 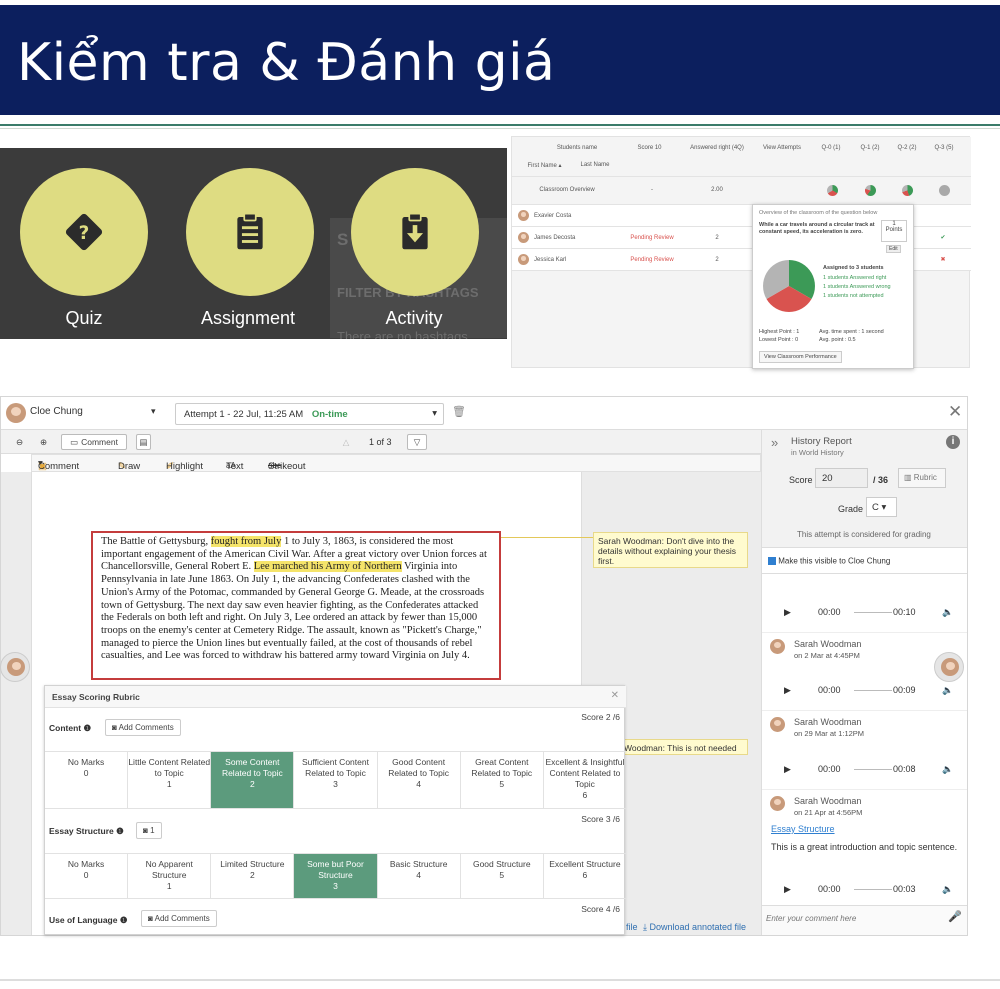 What do you see at coordinates (789, 286) in the screenshot?
I see `answers-pie-chart` at bounding box center [789, 286].